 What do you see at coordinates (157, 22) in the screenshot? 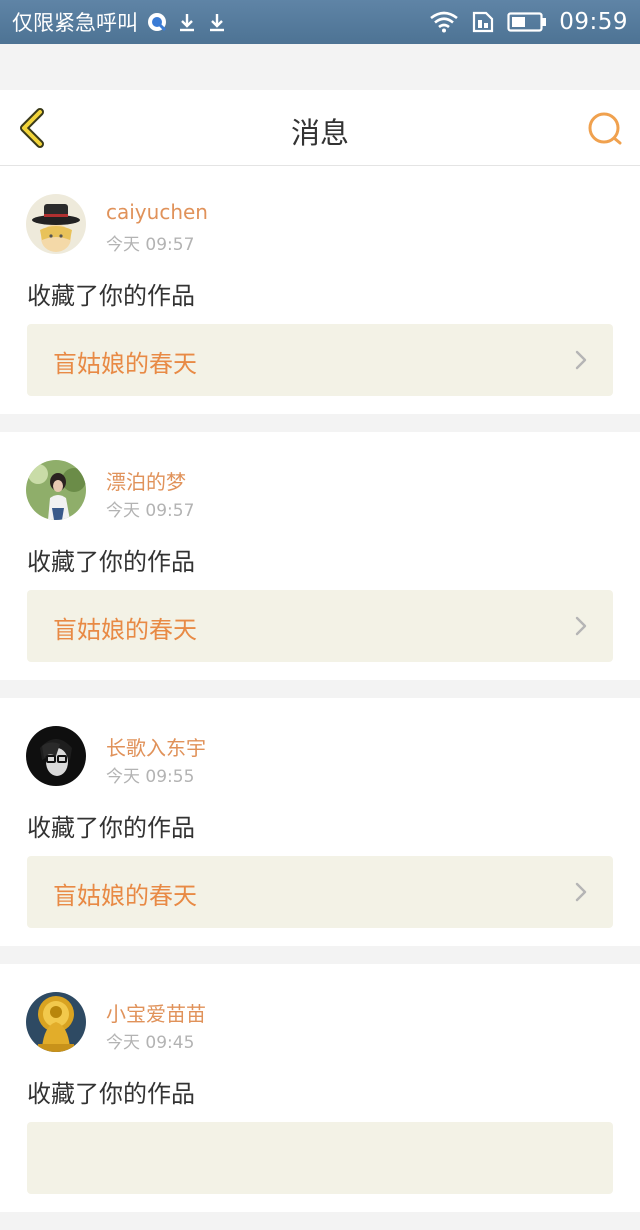
I see `browser-icon` at bounding box center [157, 22].